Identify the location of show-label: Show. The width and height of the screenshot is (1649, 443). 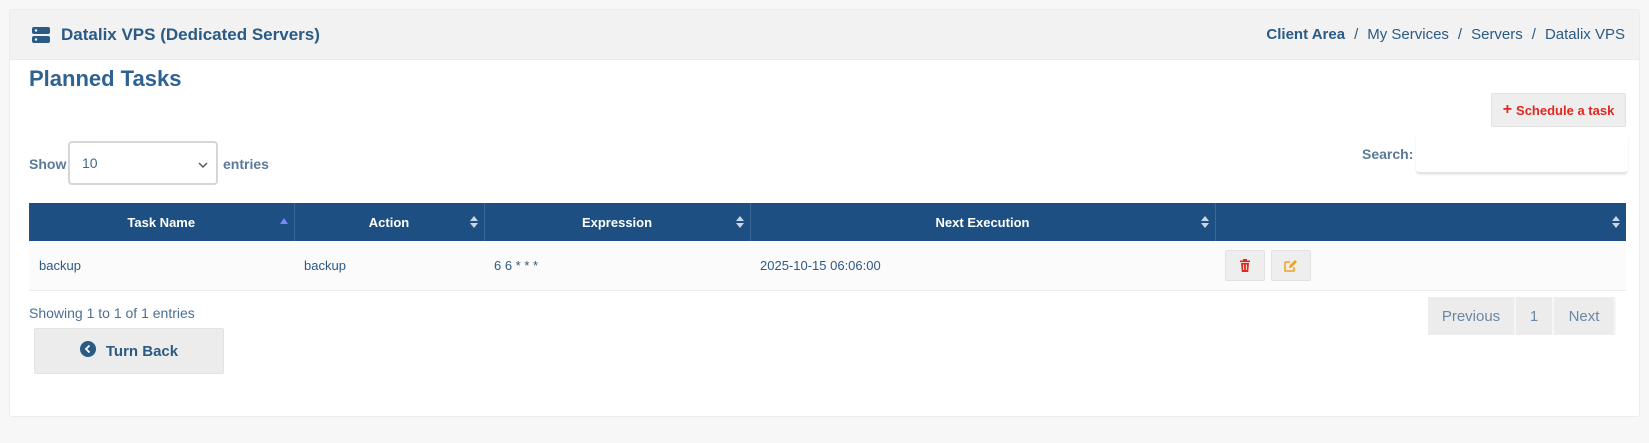
(48, 164).